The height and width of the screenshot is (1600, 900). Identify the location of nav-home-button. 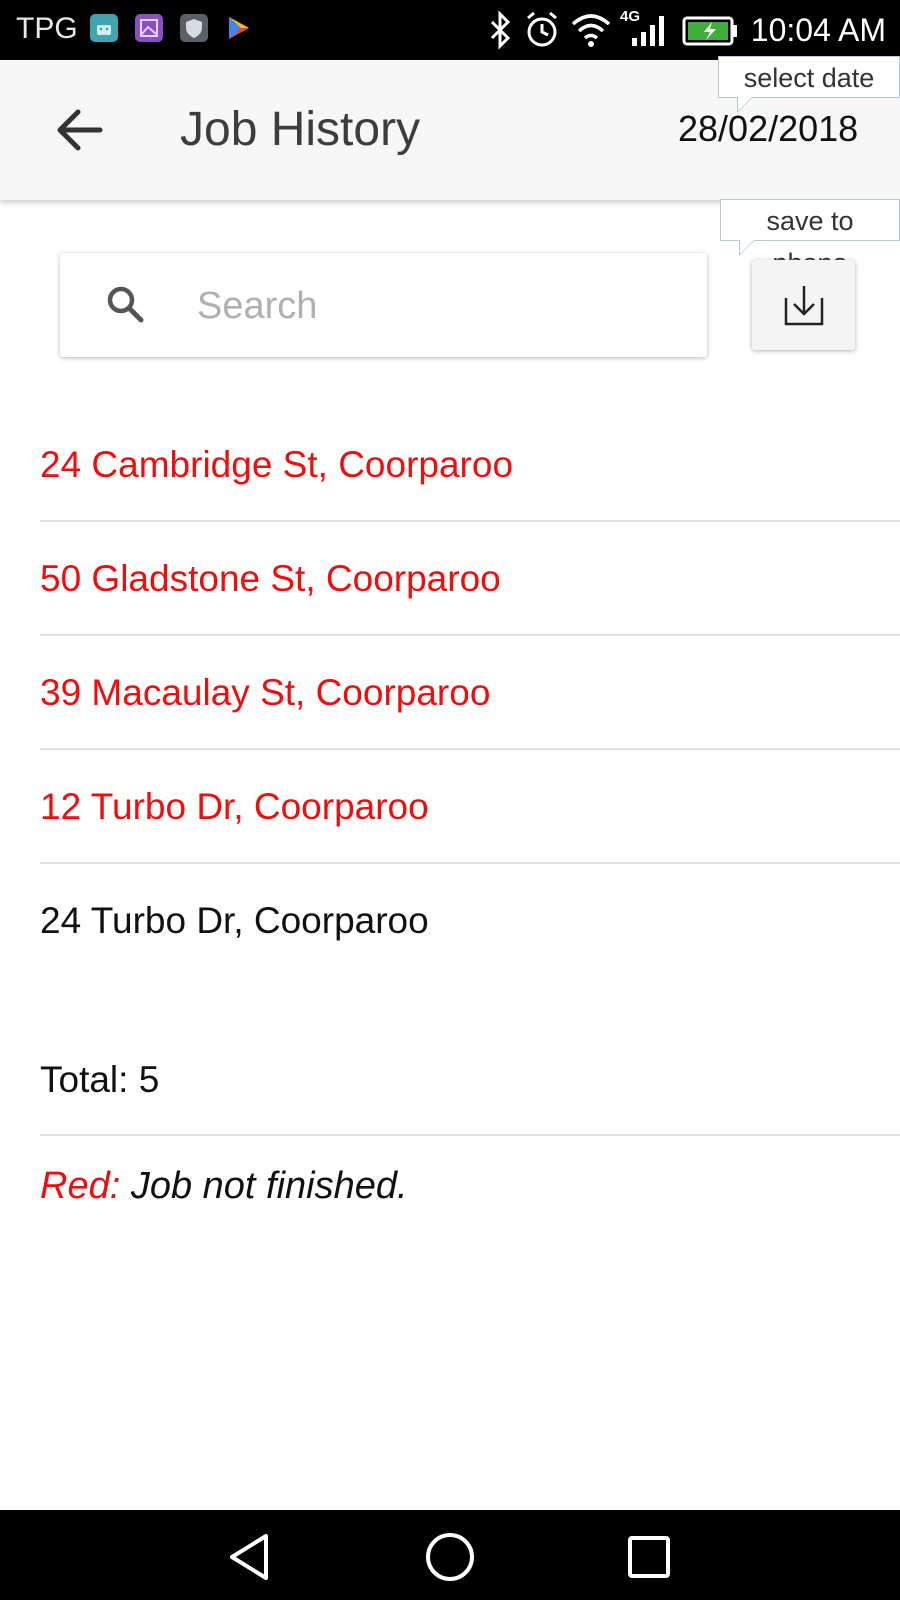
(450, 1557).